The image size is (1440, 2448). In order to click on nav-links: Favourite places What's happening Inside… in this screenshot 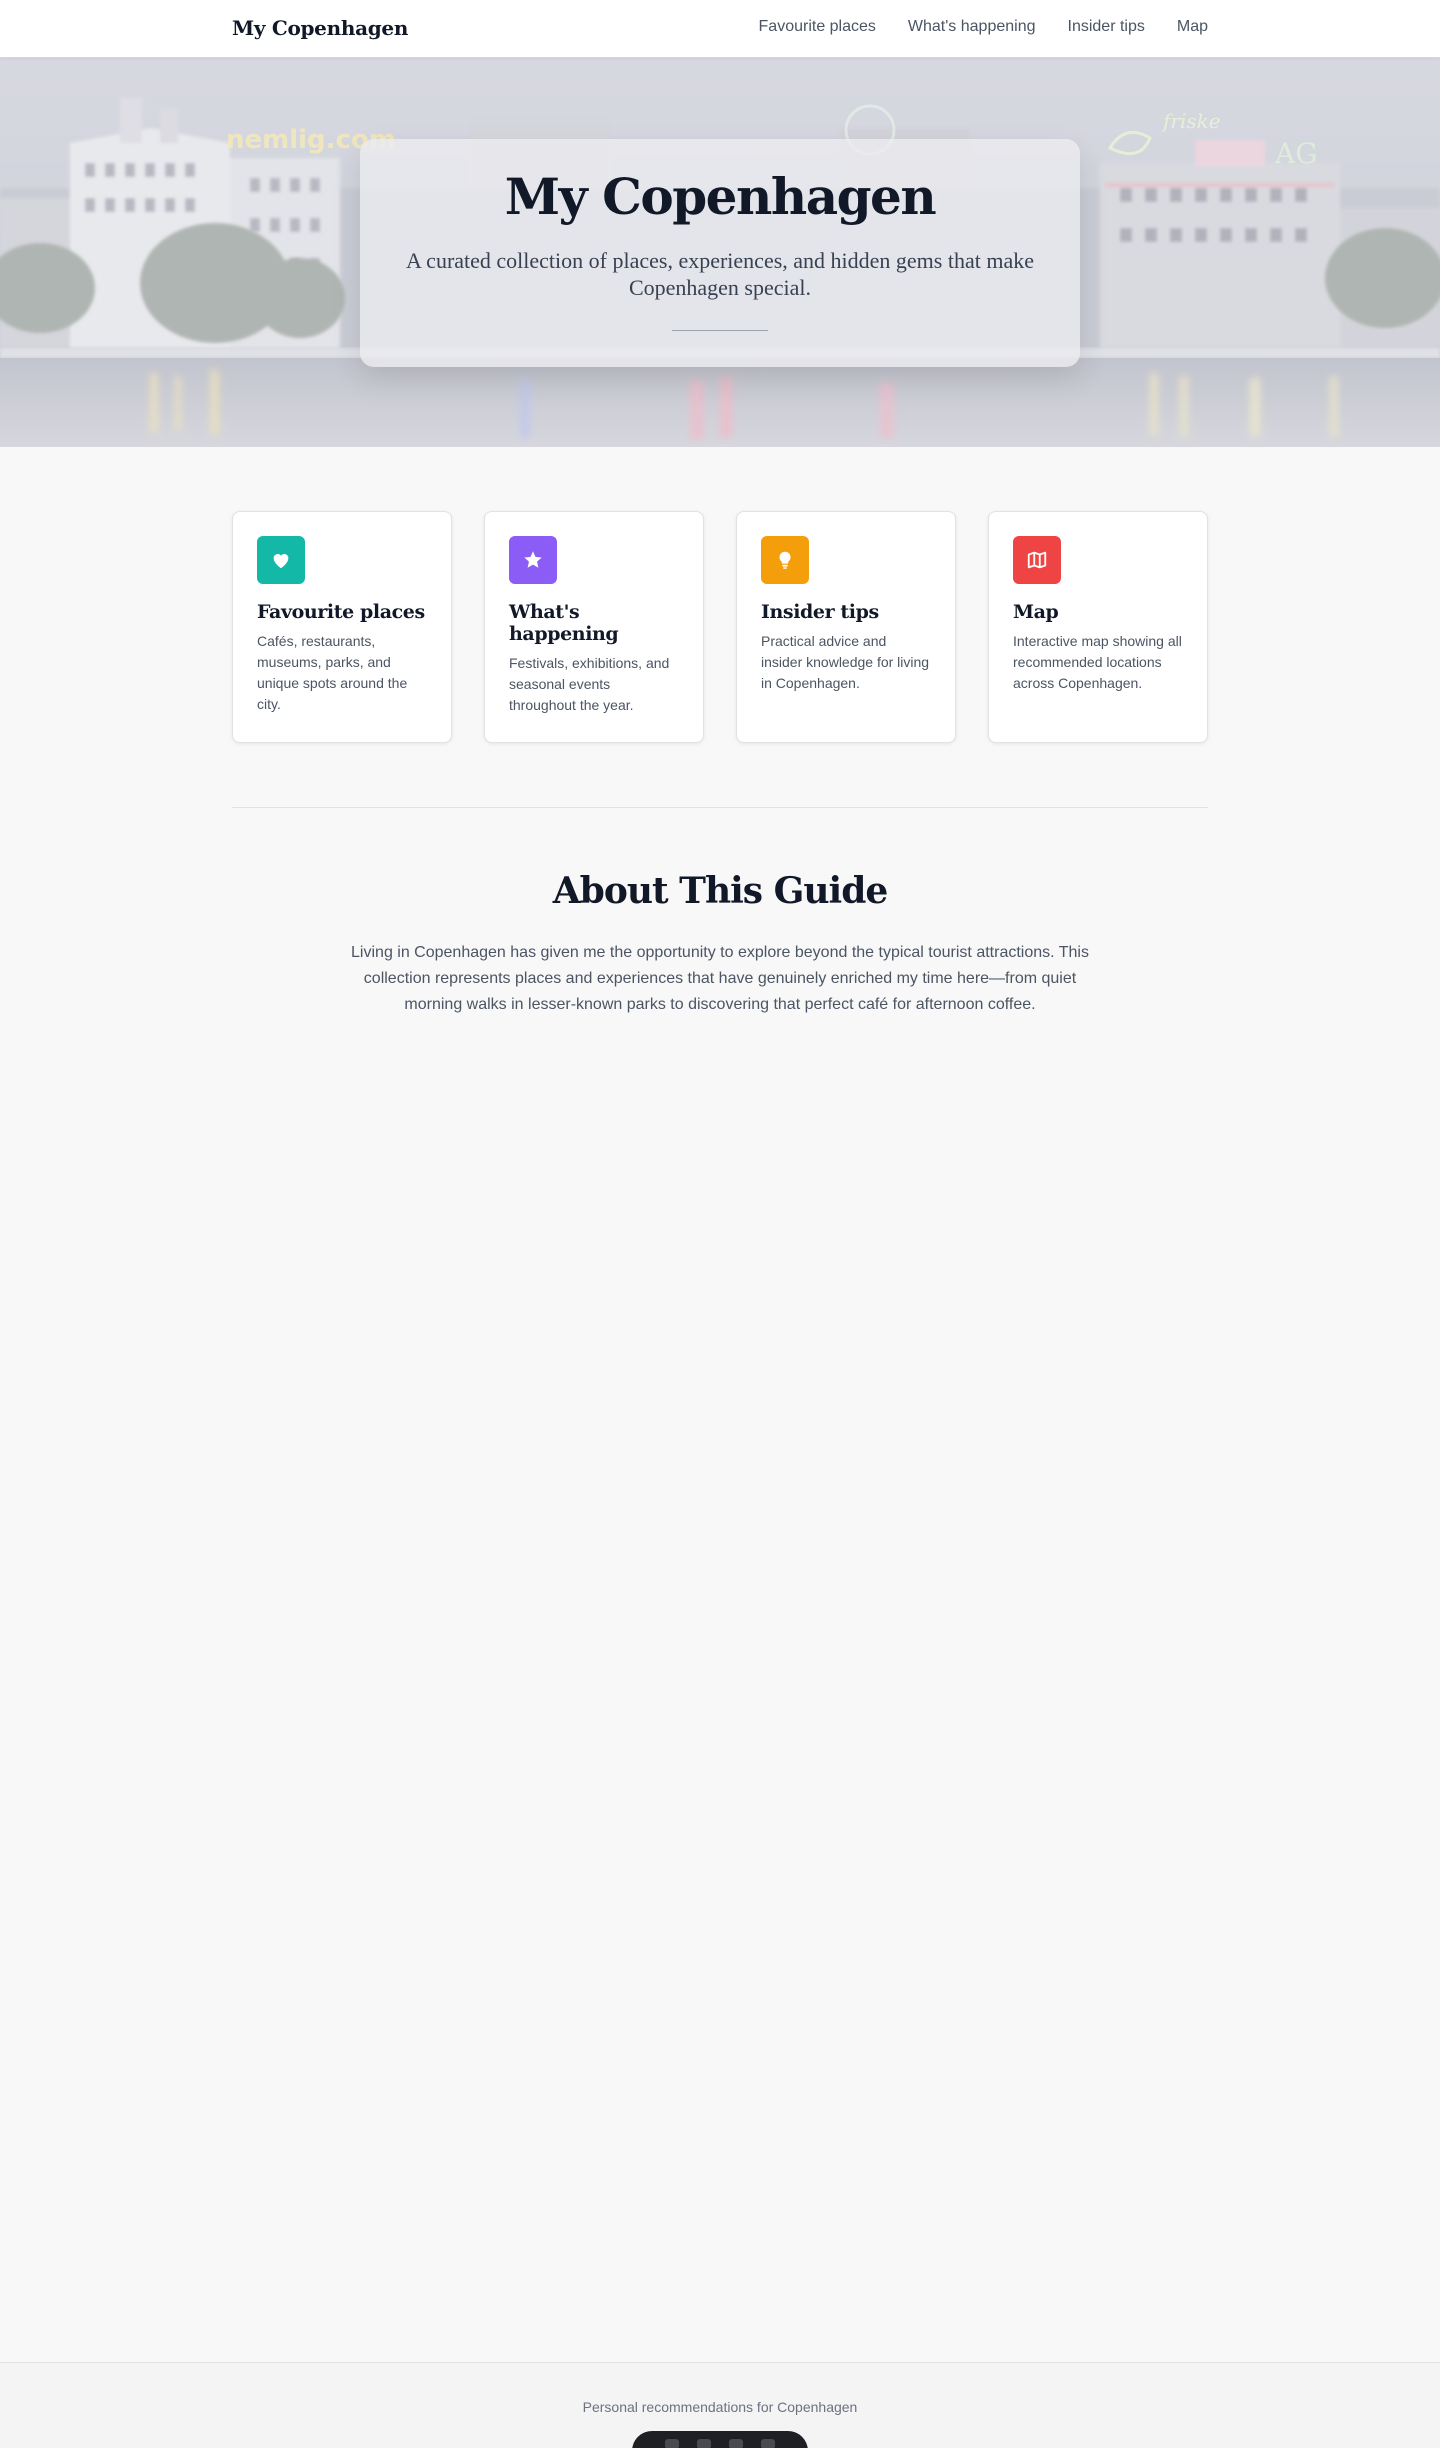, I will do `click(983, 27)`.